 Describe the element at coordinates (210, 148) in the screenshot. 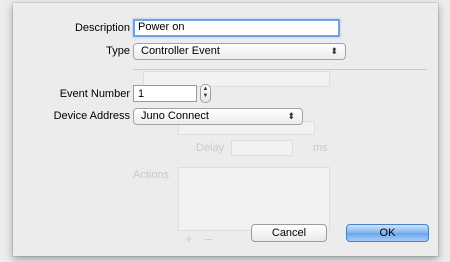

I see `ghost-delay-label: Delay` at that location.